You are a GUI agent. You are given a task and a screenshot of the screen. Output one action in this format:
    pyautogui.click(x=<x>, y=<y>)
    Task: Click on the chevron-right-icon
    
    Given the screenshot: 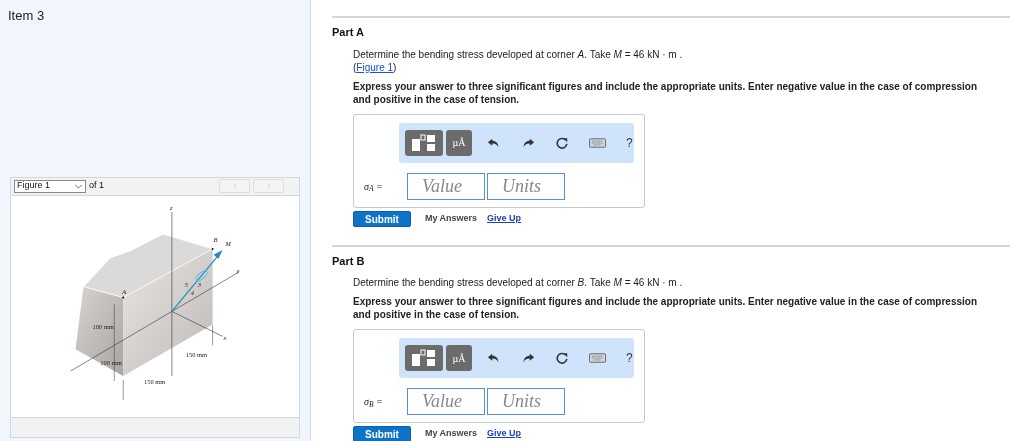 What is the action you would take?
    pyautogui.click(x=268, y=186)
    